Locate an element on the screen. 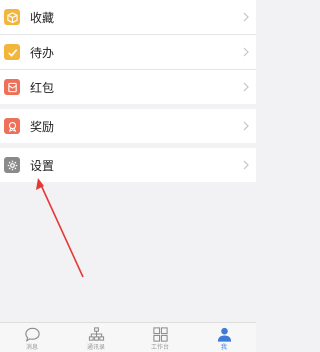 The width and height of the screenshot is (320, 352). menu-item-label: 待办 is located at coordinates (42, 52).